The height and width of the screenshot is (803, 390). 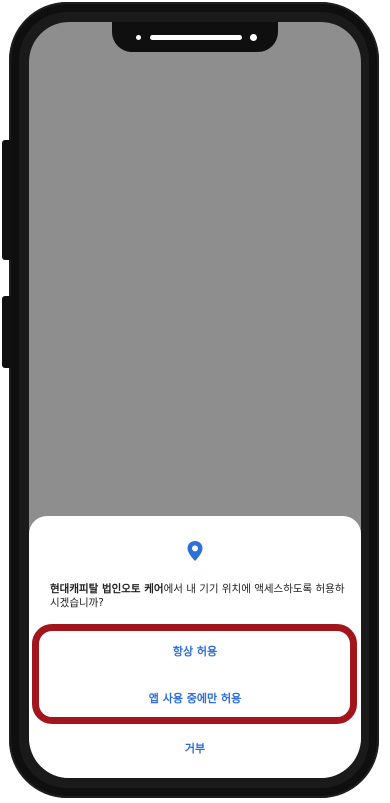 What do you see at coordinates (253, 37) in the screenshot?
I see `front-camera` at bounding box center [253, 37].